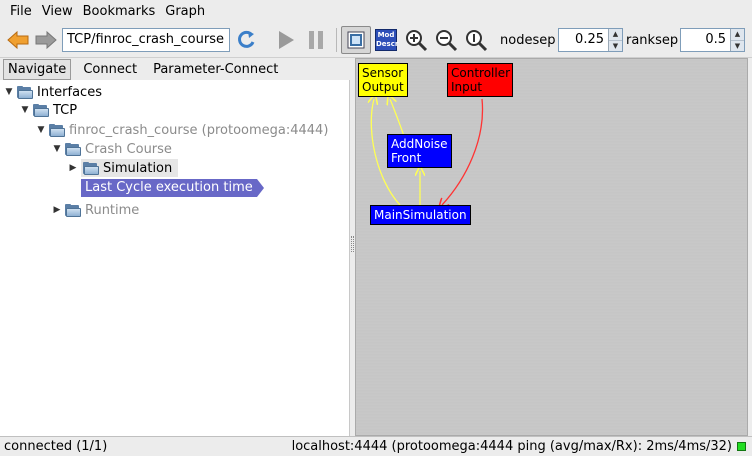 The width and height of the screenshot is (752, 456). Describe the element at coordinates (416, 40) in the screenshot. I see `zoom-in-icon` at that location.